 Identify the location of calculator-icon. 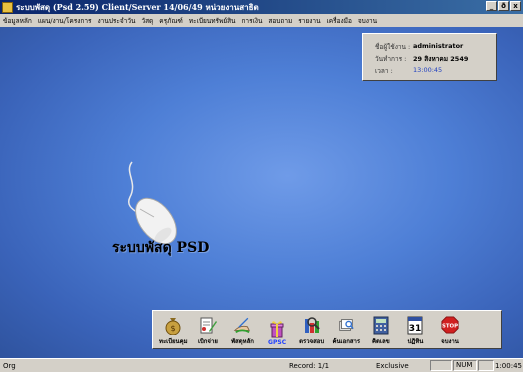
(381, 325).